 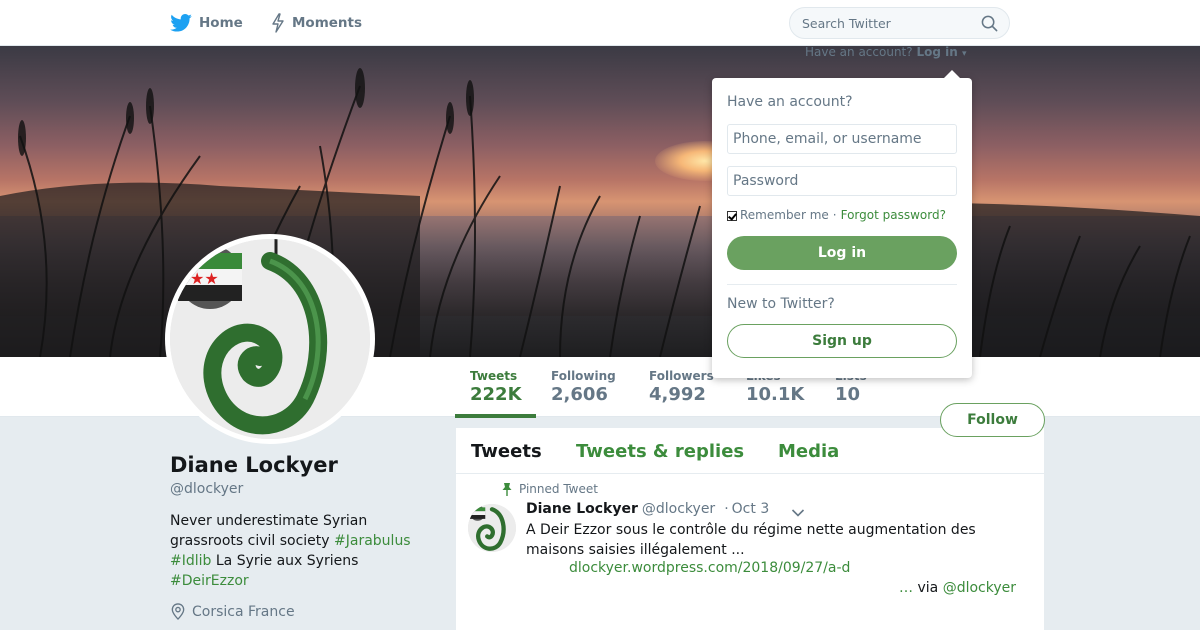 I want to click on hashtag-link: #Idlib, so click(x=190, y=561).